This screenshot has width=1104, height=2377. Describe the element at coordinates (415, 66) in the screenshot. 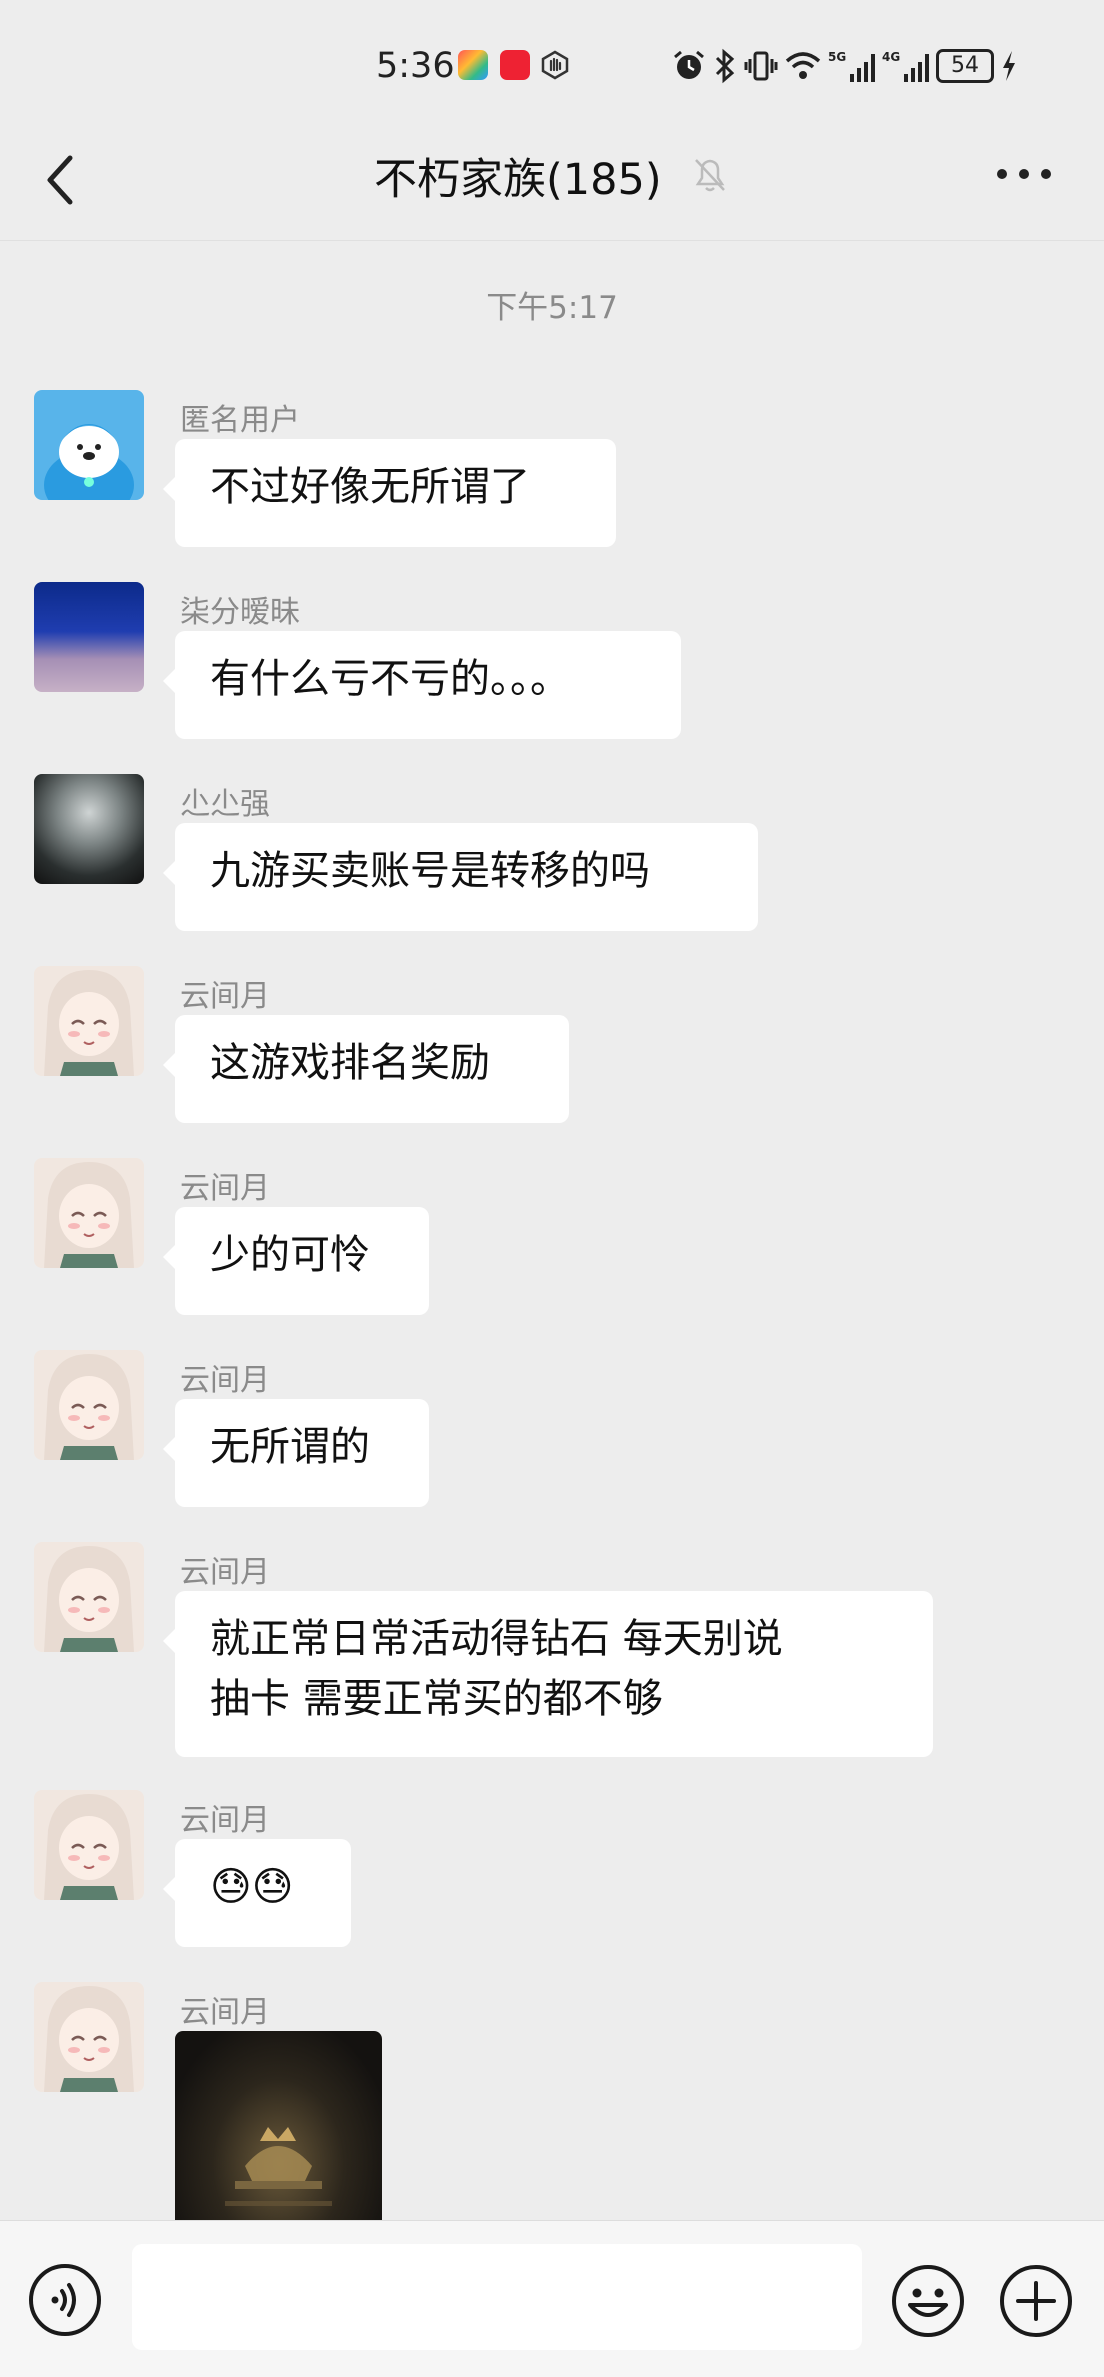

I see `status-time: 5:36` at that location.